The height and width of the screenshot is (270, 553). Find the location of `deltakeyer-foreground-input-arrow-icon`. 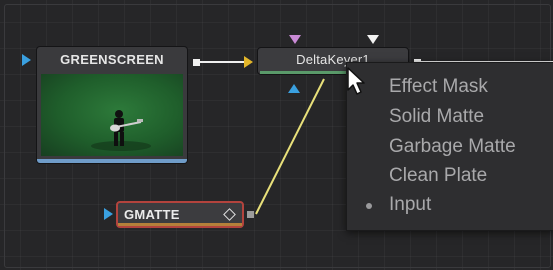

deltakeyer-foreground-input-arrow-icon is located at coordinates (295, 39).